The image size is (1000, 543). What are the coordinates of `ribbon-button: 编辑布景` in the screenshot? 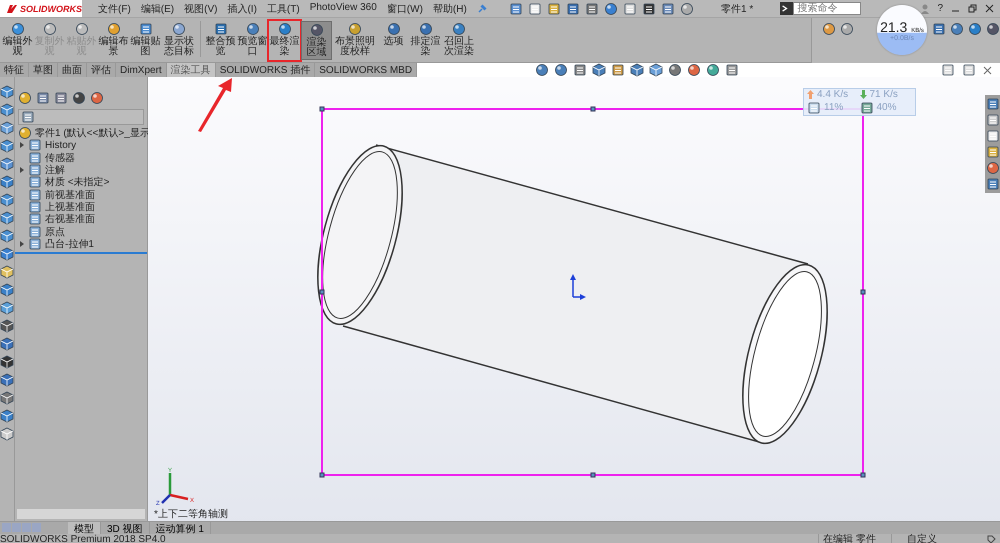 It's located at (113, 40).